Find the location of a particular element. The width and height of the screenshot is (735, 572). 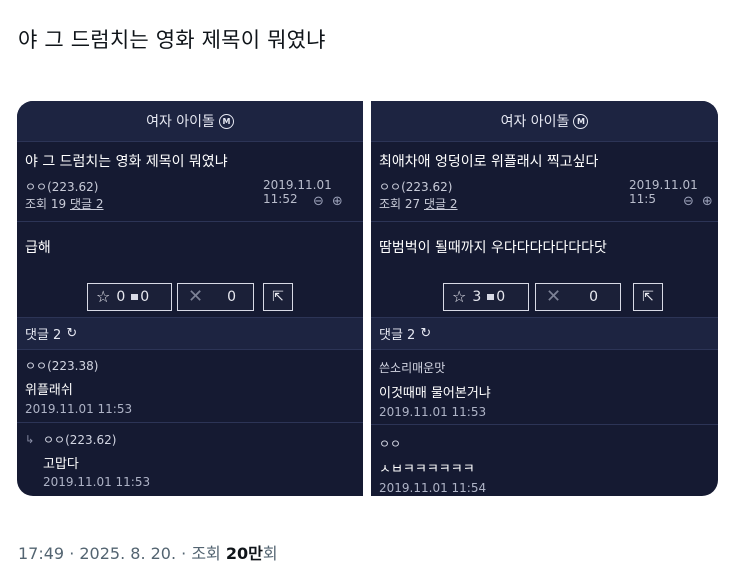

post-title: 최애차애 엉덩이로 위플래시 찍고싶다 is located at coordinates (489, 162).